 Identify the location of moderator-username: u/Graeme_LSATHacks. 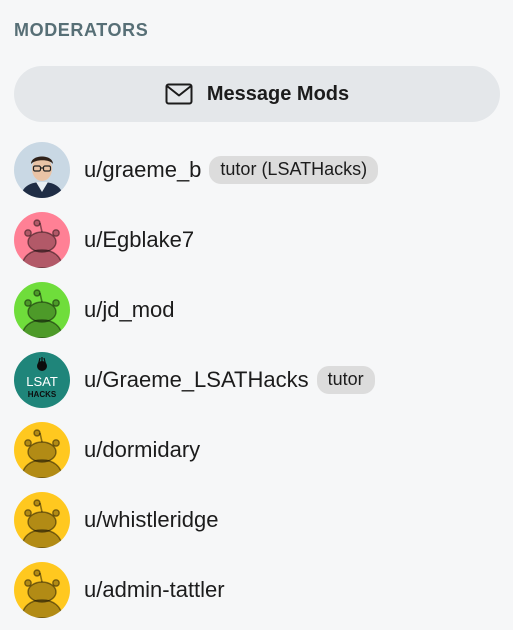
(196, 380).